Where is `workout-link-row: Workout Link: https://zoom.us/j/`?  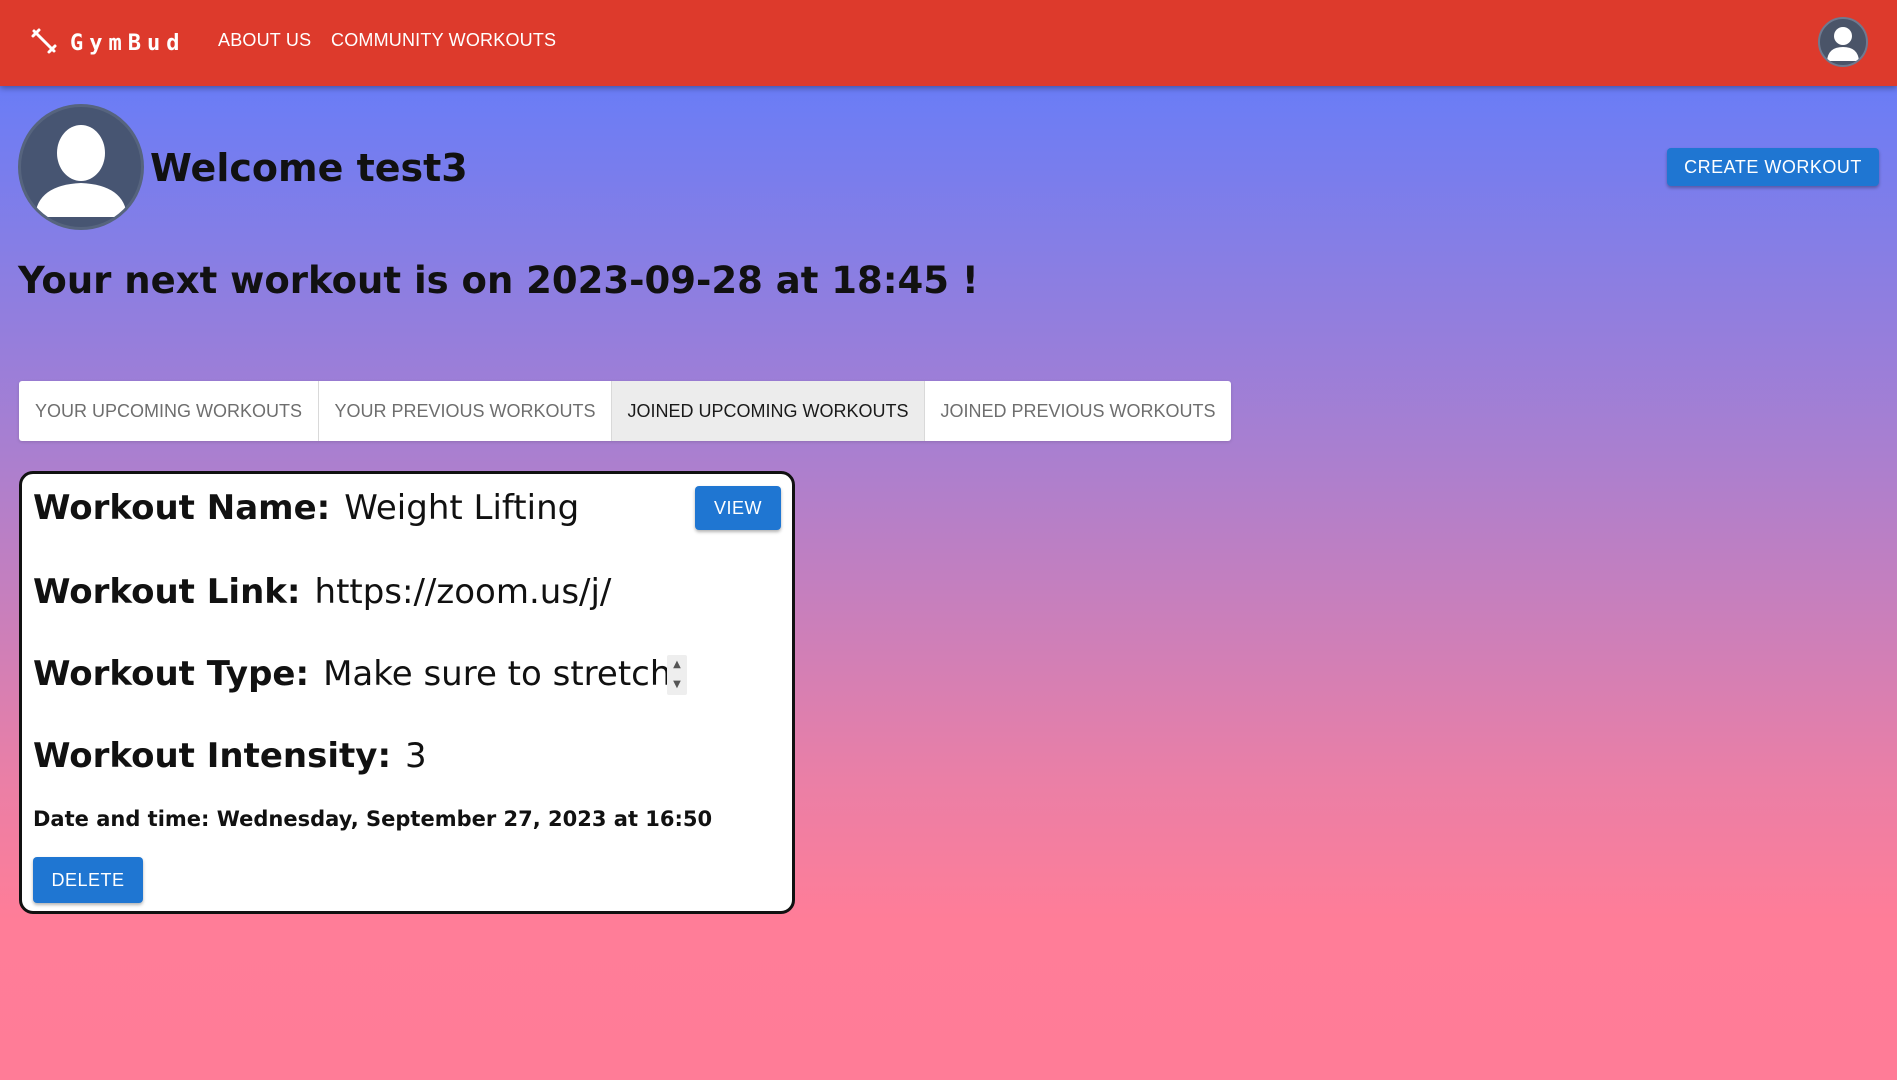 workout-link-row: Workout Link: https://zoom.us/j/ is located at coordinates (322, 592).